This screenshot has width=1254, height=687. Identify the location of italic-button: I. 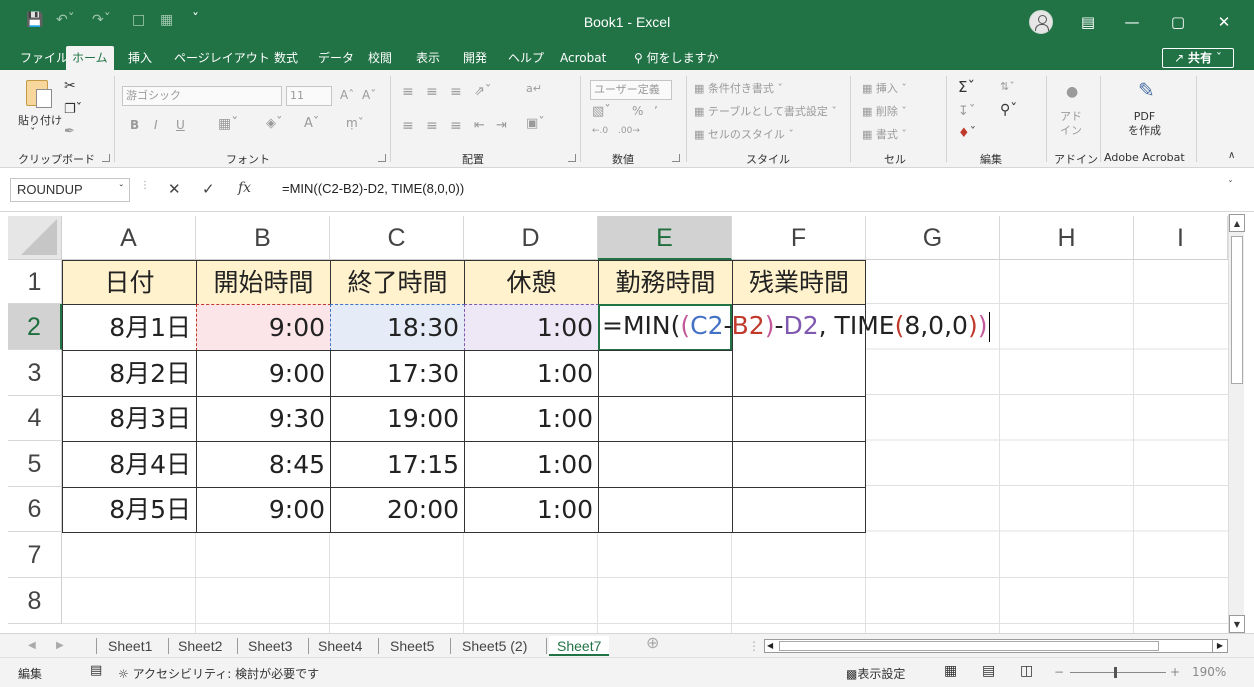
(156, 125).